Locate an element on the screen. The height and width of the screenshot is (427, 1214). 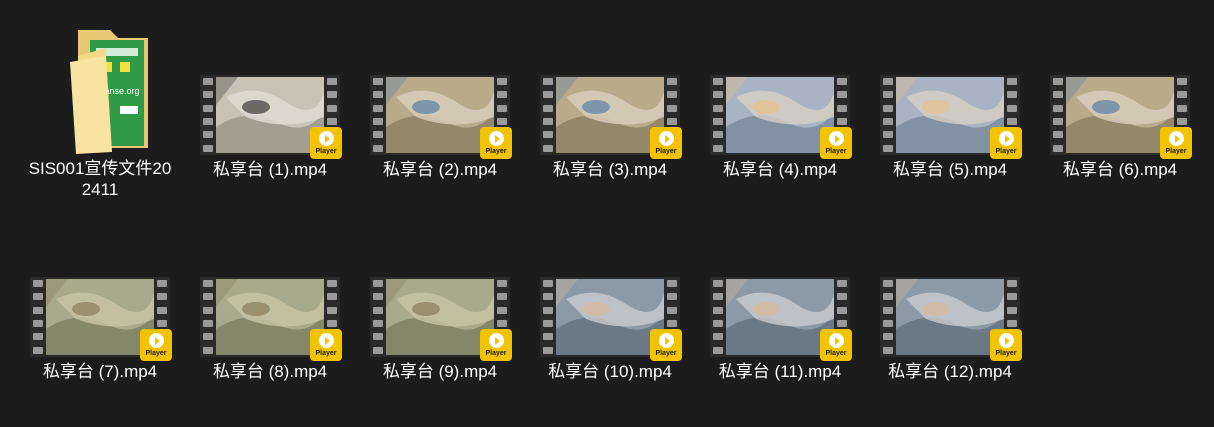
video-file-item: Player 私享台 (5).mp4 is located at coordinates (950, 150).